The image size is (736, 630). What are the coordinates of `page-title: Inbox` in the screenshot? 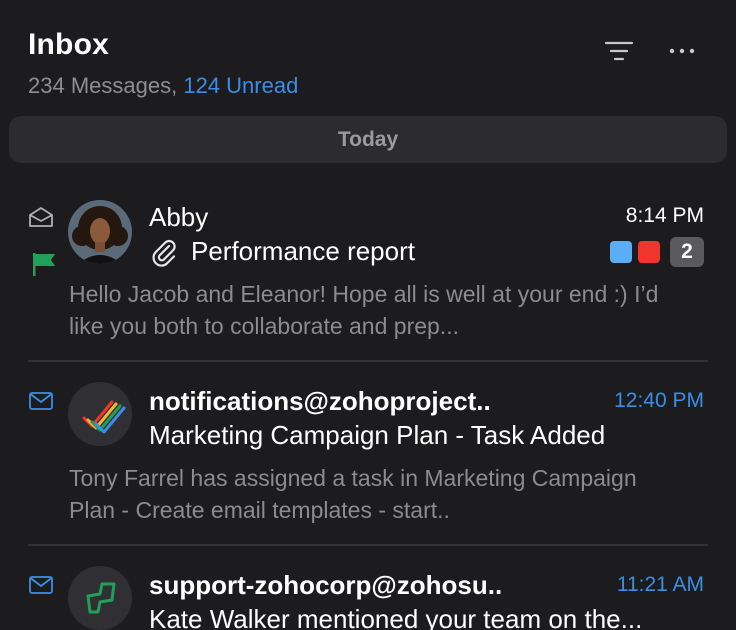 It's located at (68, 44).